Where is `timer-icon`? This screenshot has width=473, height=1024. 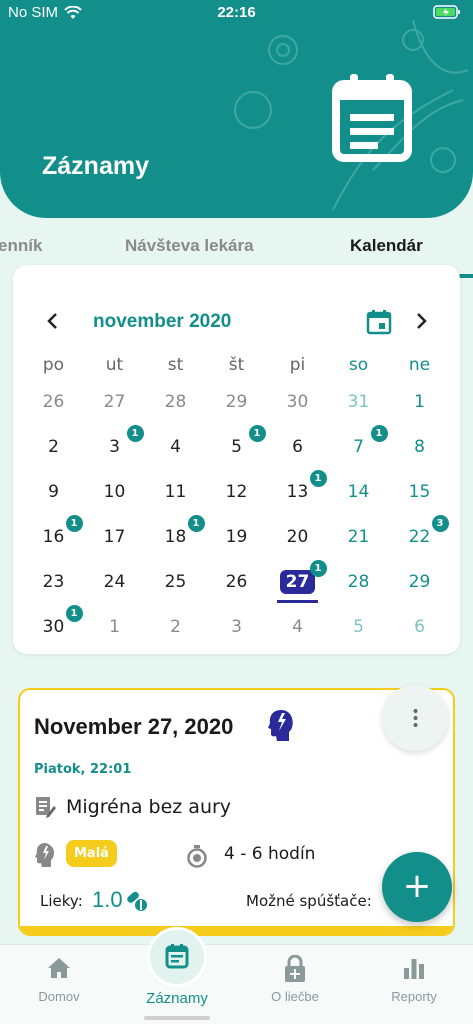 timer-icon is located at coordinates (197, 856).